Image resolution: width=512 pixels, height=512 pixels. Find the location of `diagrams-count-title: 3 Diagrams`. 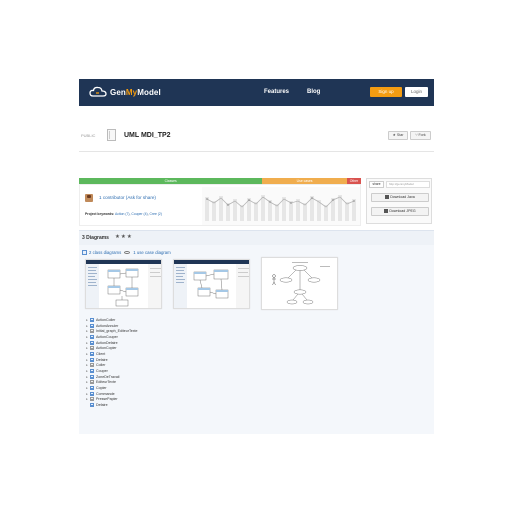

diagrams-count-title: 3 Diagrams is located at coordinates (95, 238).